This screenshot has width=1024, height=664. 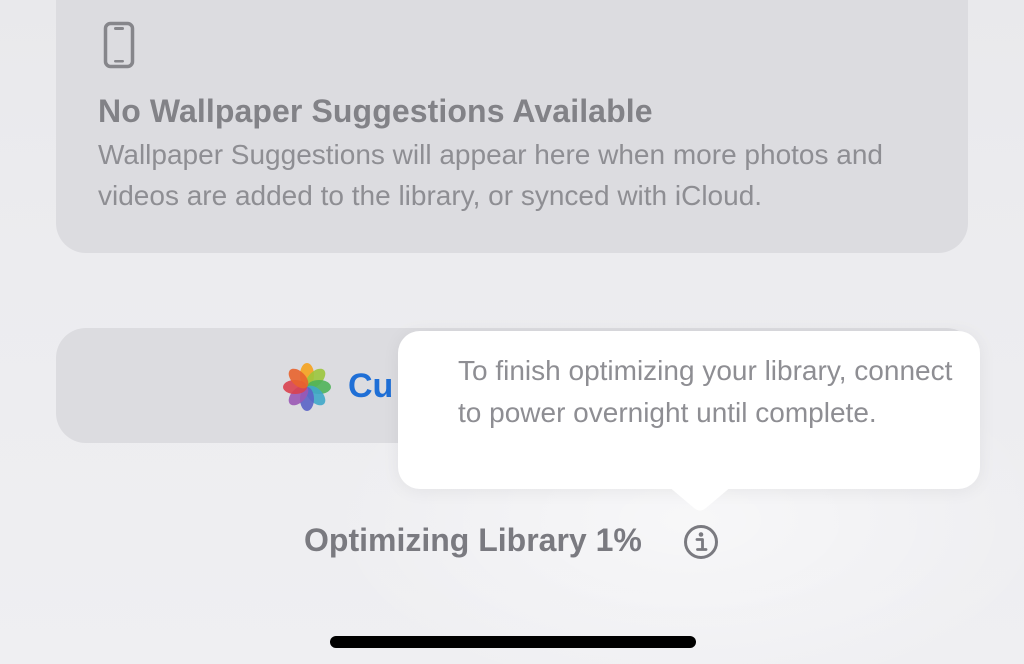 I want to click on photos-app-icon, so click(x=307, y=387).